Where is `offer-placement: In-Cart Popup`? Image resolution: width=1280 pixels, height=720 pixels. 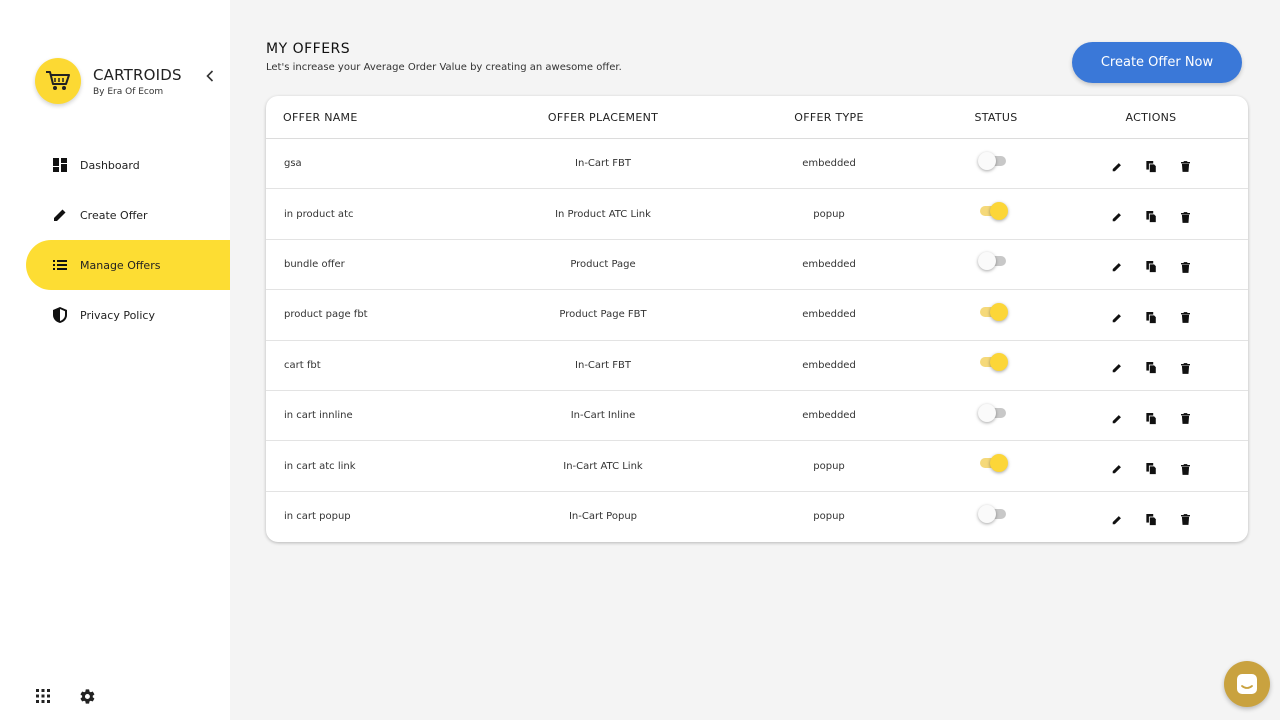
offer-placement: In-Cart Popup is located at coordinates (603, 517).